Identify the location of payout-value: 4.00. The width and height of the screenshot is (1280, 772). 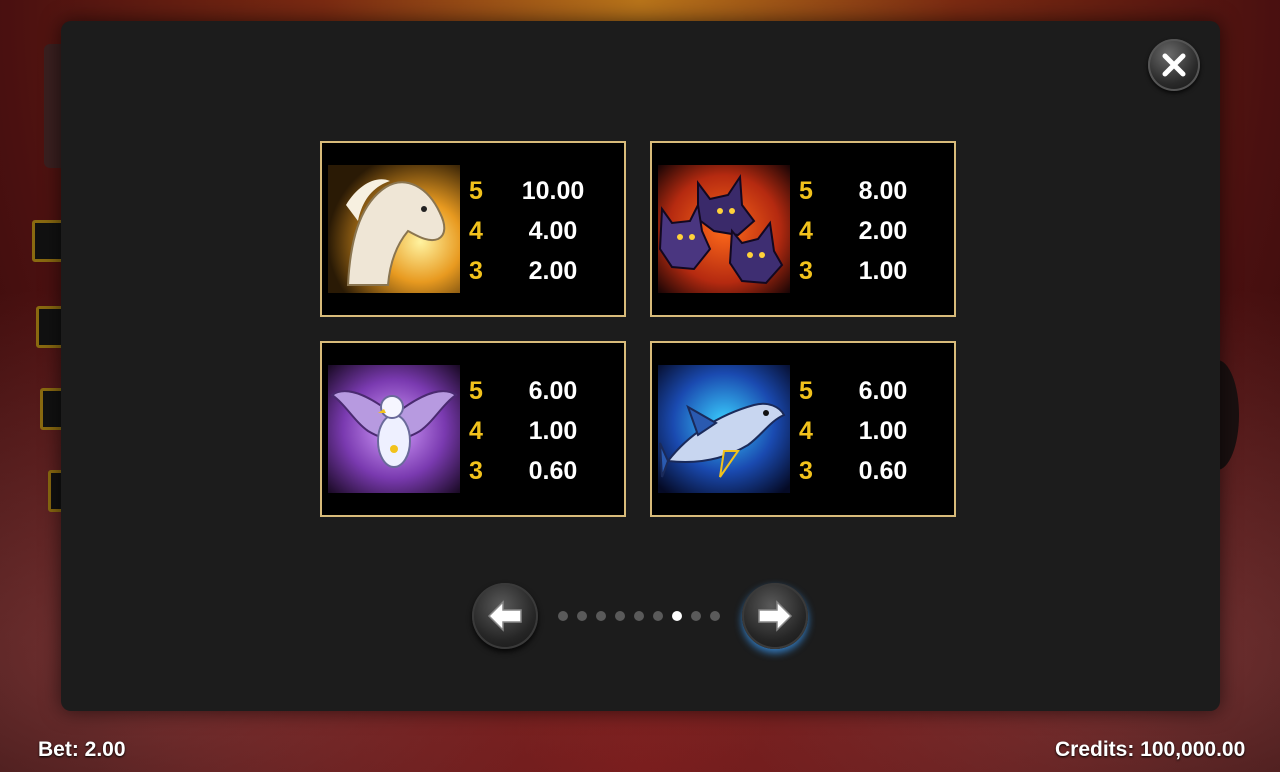
(553, 231).